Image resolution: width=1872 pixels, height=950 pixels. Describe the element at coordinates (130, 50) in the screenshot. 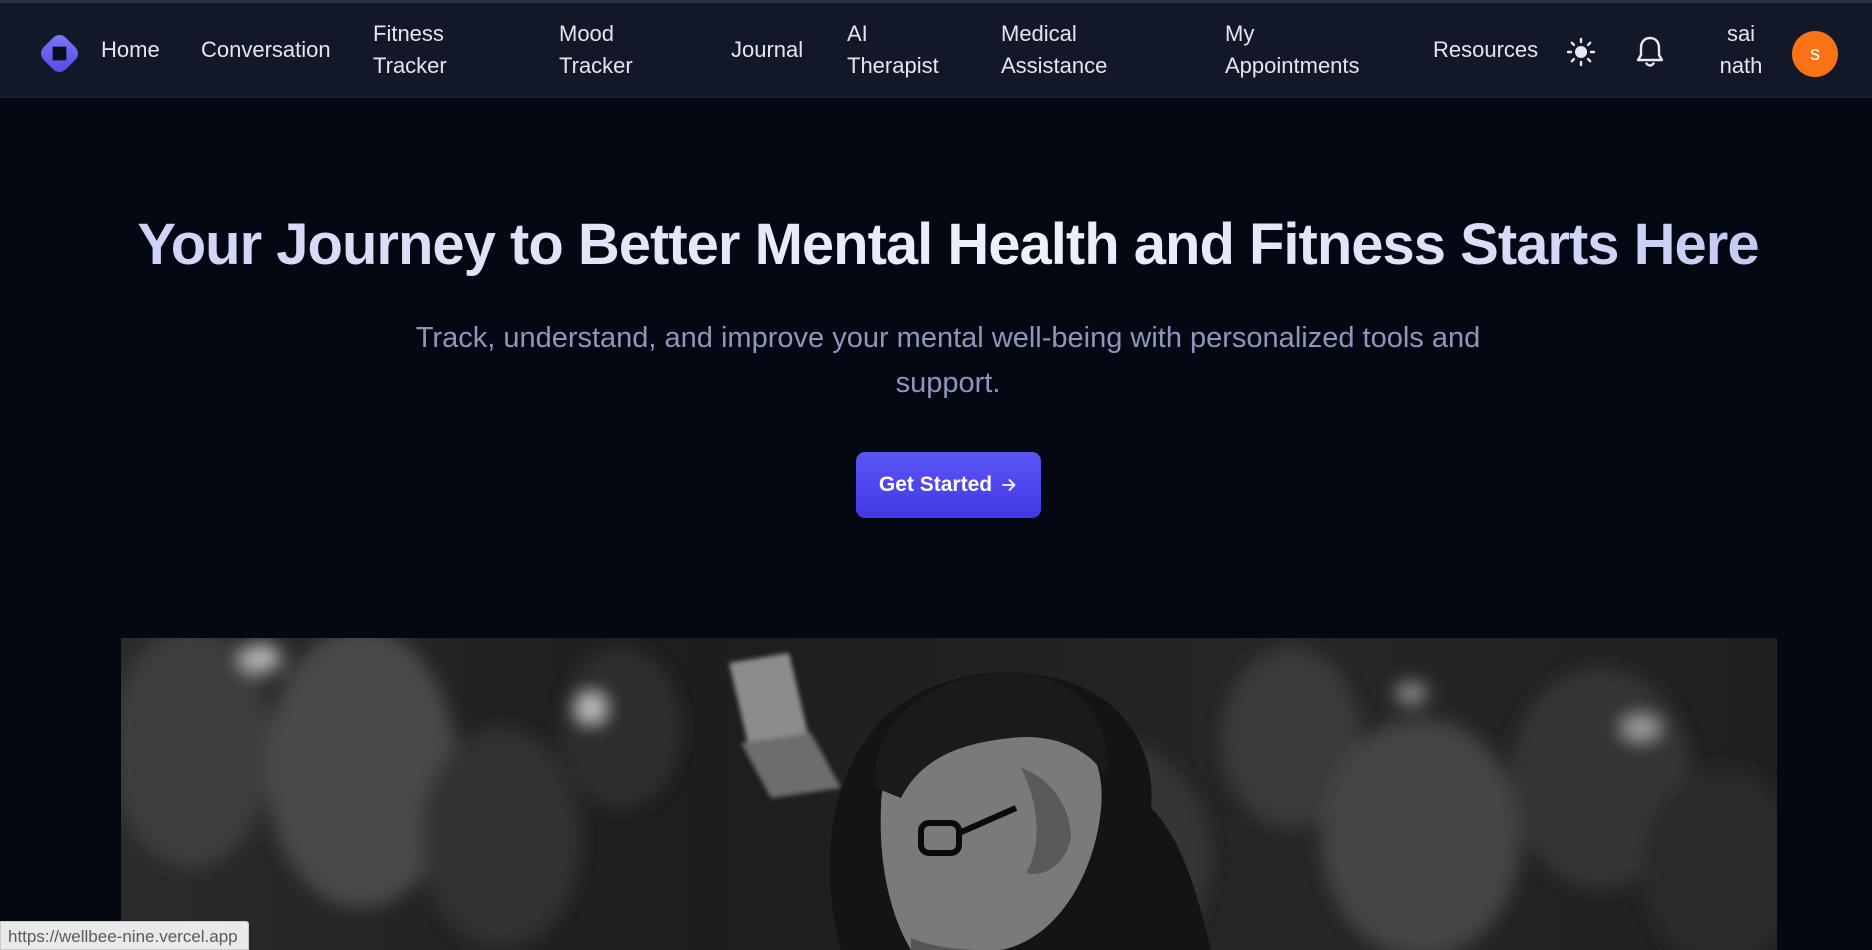

I see `nav-link-home: Home` at that location.